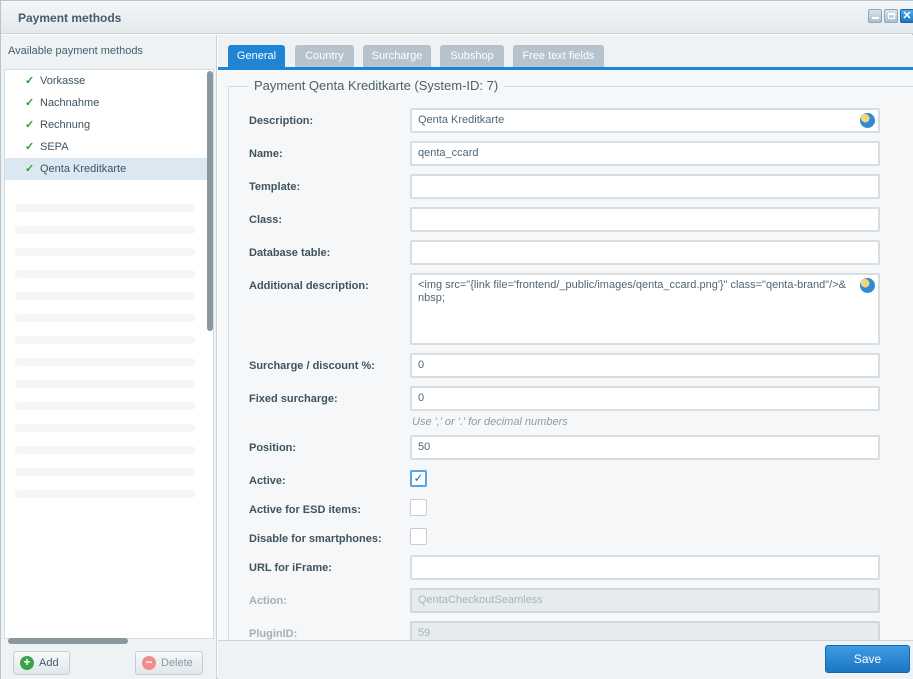 The width and height of the screenshot is (913, 679). I want to click on delete-button: − Delete, so click(169, 663).